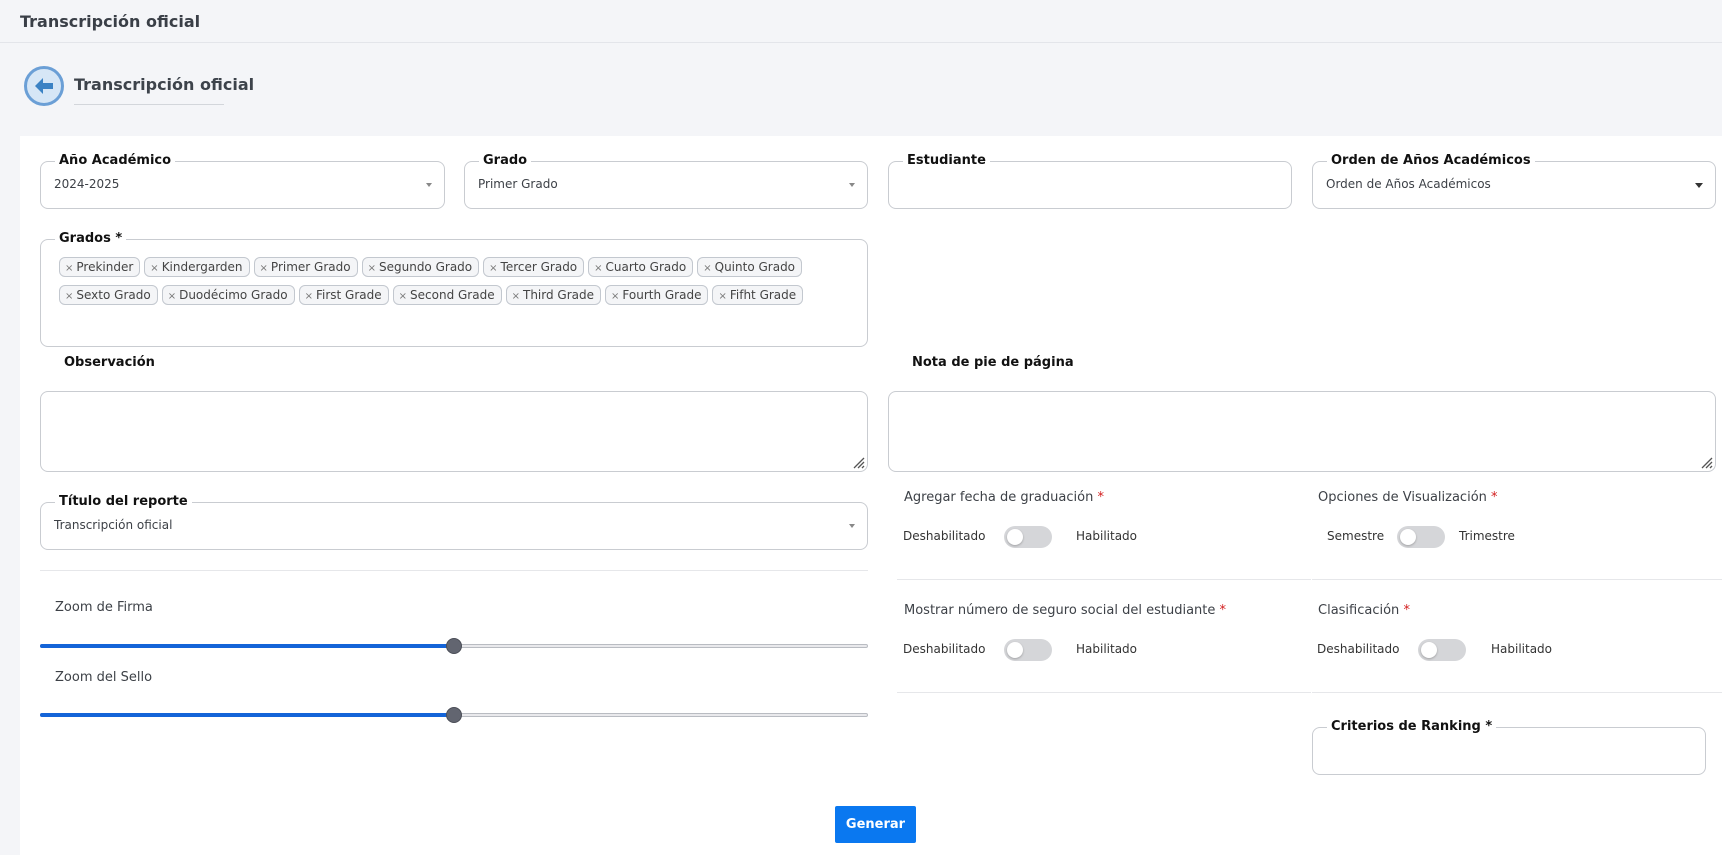 The width and height of the screenshot is (1722, 855). I want to click on signature-zoom-label: Zoom de Firma, so click(104, 607).